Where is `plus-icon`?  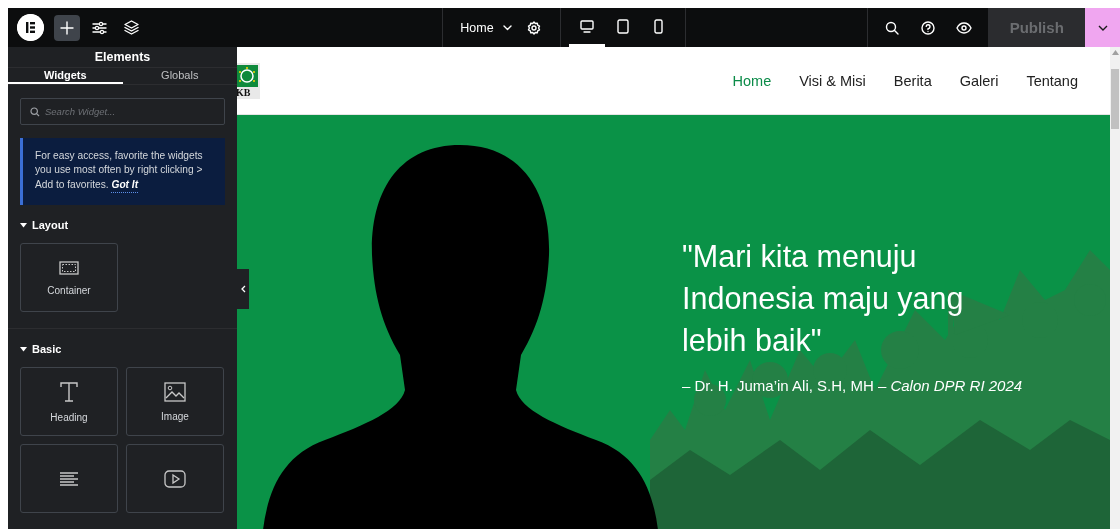 plus-icon is located at coordinates (67, 27).